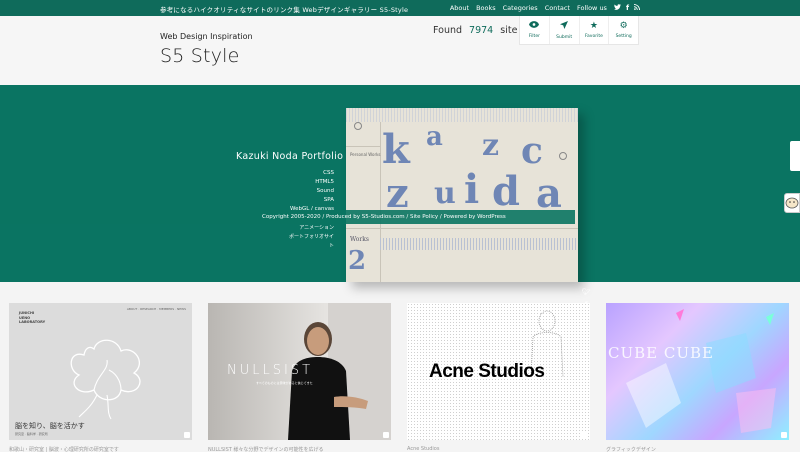 The image size is (800, 452). I want to click on rss-icon, so click(637, 8).